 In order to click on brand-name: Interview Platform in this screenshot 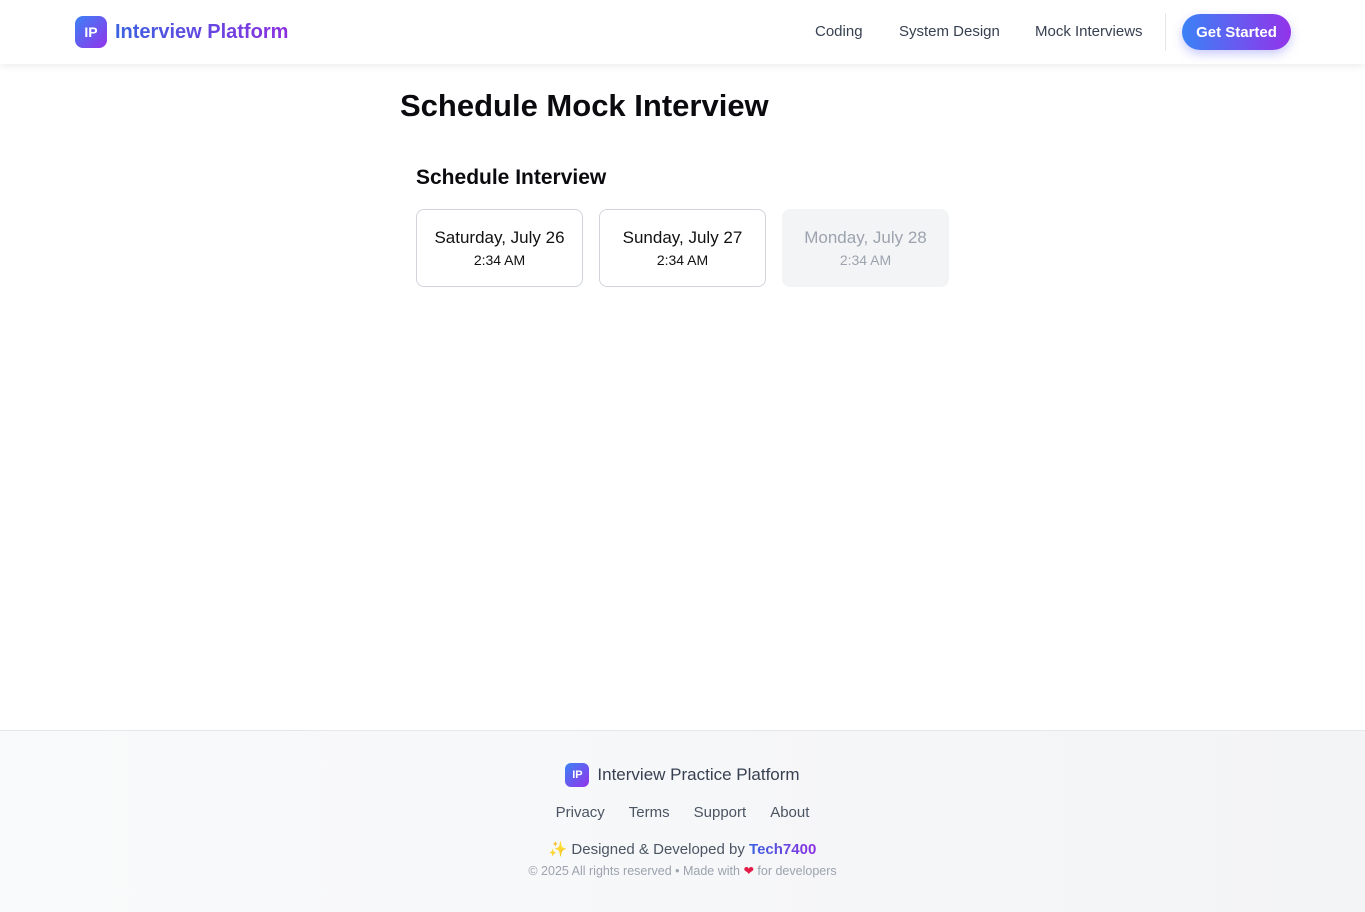, I will do `click(202, 31)`.